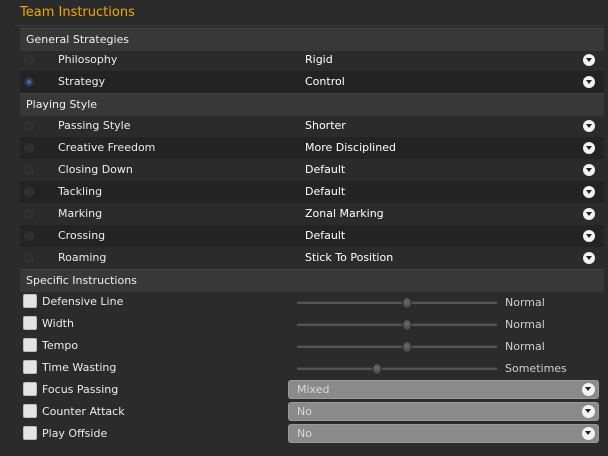 This screenshot has height=456, width=608. I want to click on section-general-strategies: General Strategies, so click(312, 39).